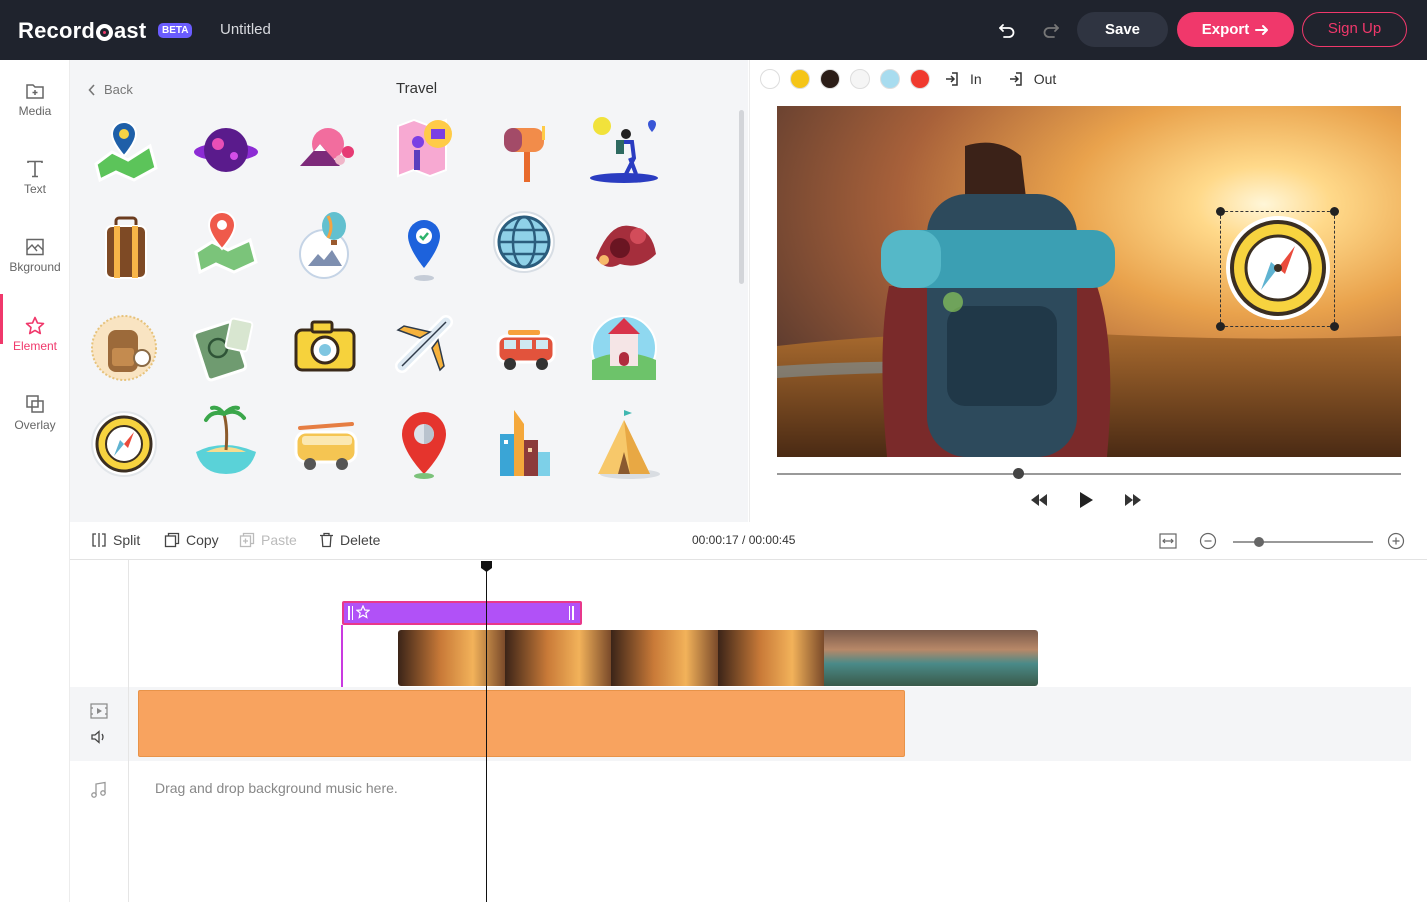  What do you see at coordinates (626, 444) in the screenshot?
I see `tent-sticker` at bounding box center [626, 444].